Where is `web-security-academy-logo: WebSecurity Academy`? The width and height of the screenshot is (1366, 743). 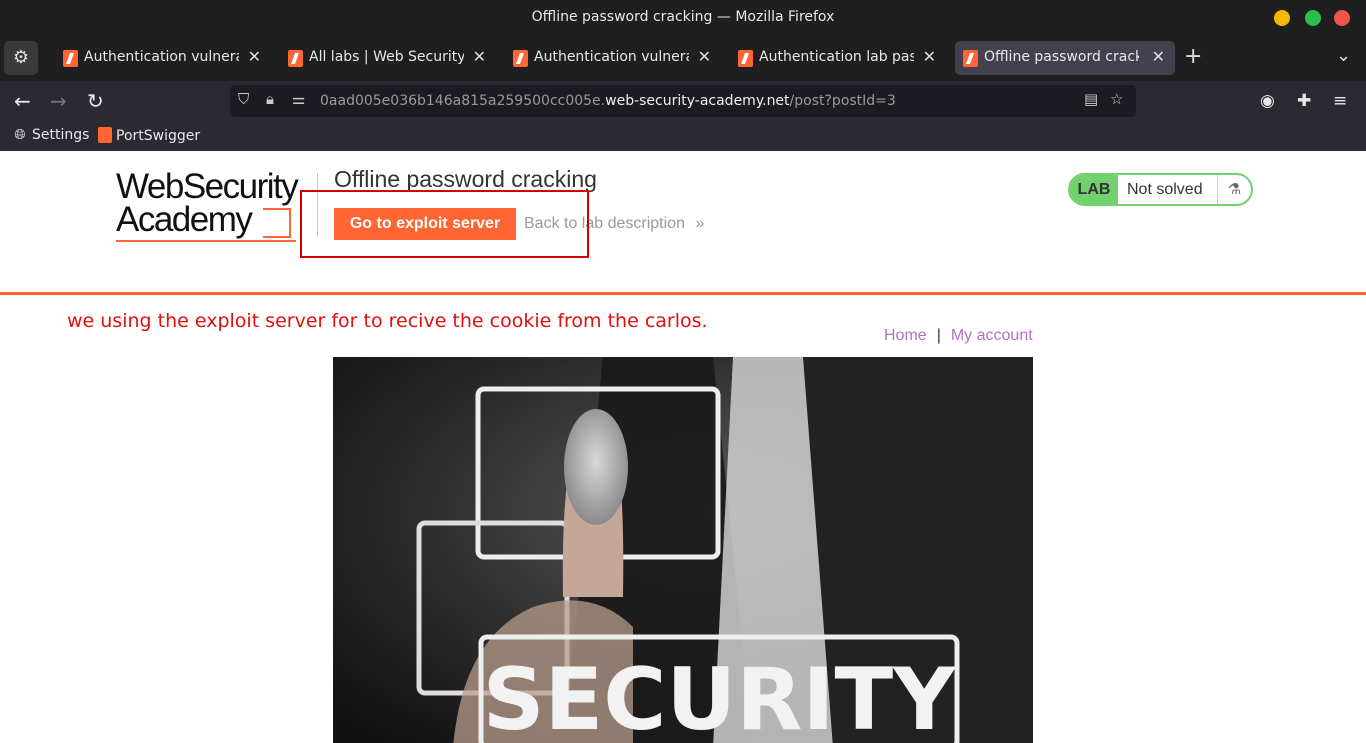
web-security-academy-logo: WebSecurity Academy is located at coordinates (207, 204).